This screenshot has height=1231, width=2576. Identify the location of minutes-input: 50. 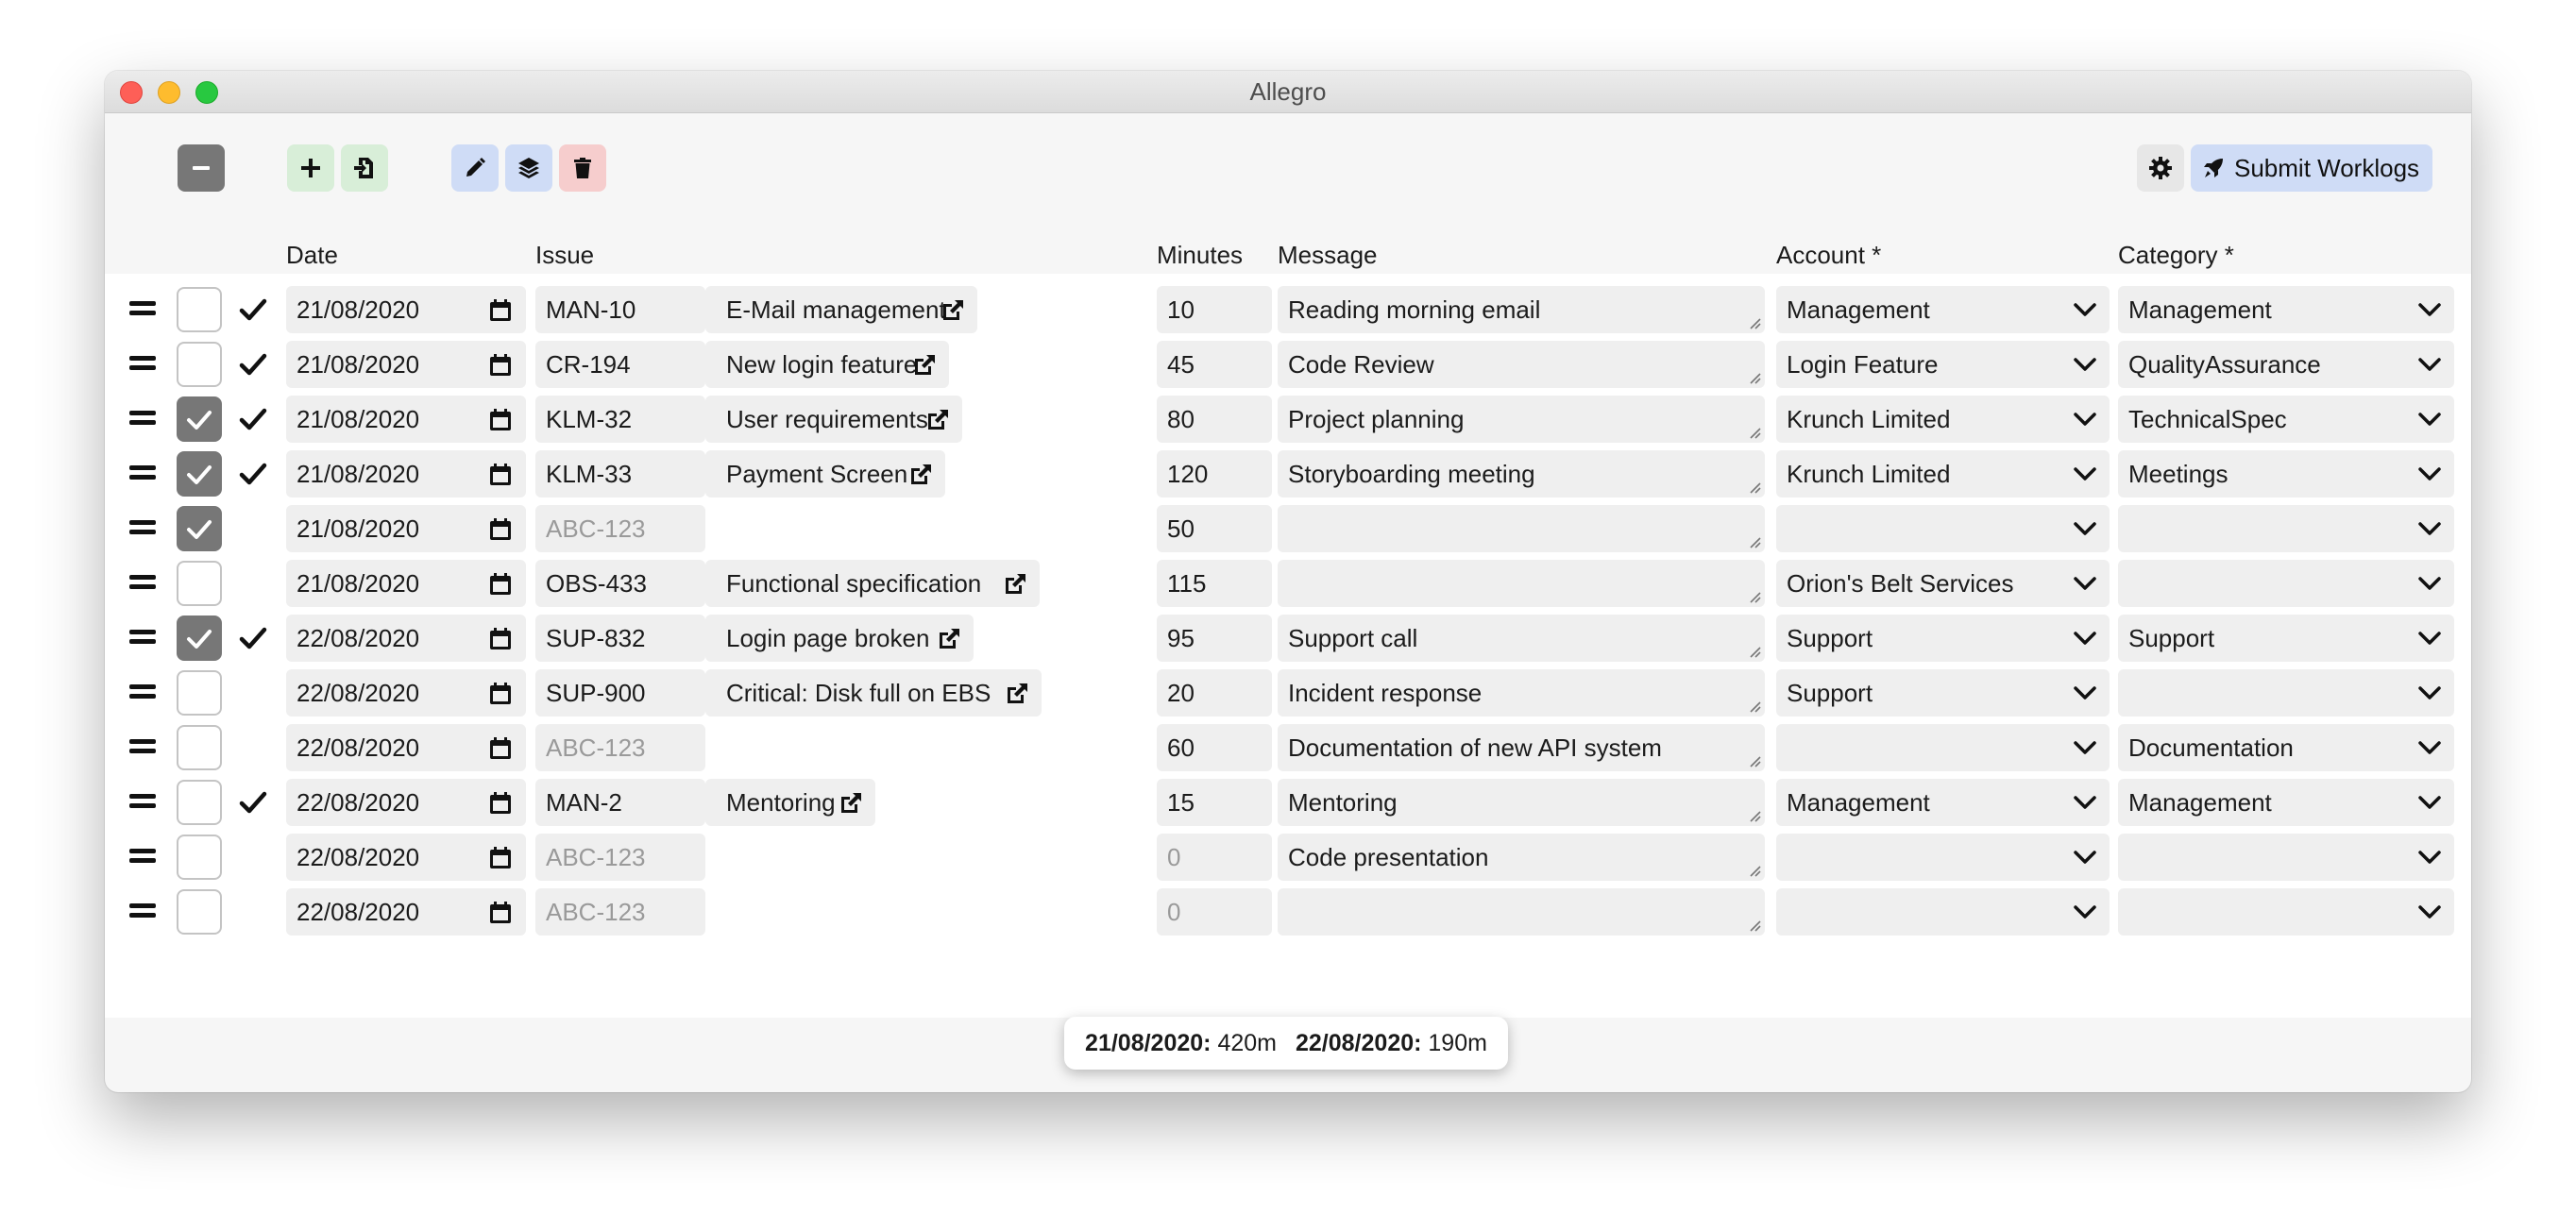
(1214, 528).